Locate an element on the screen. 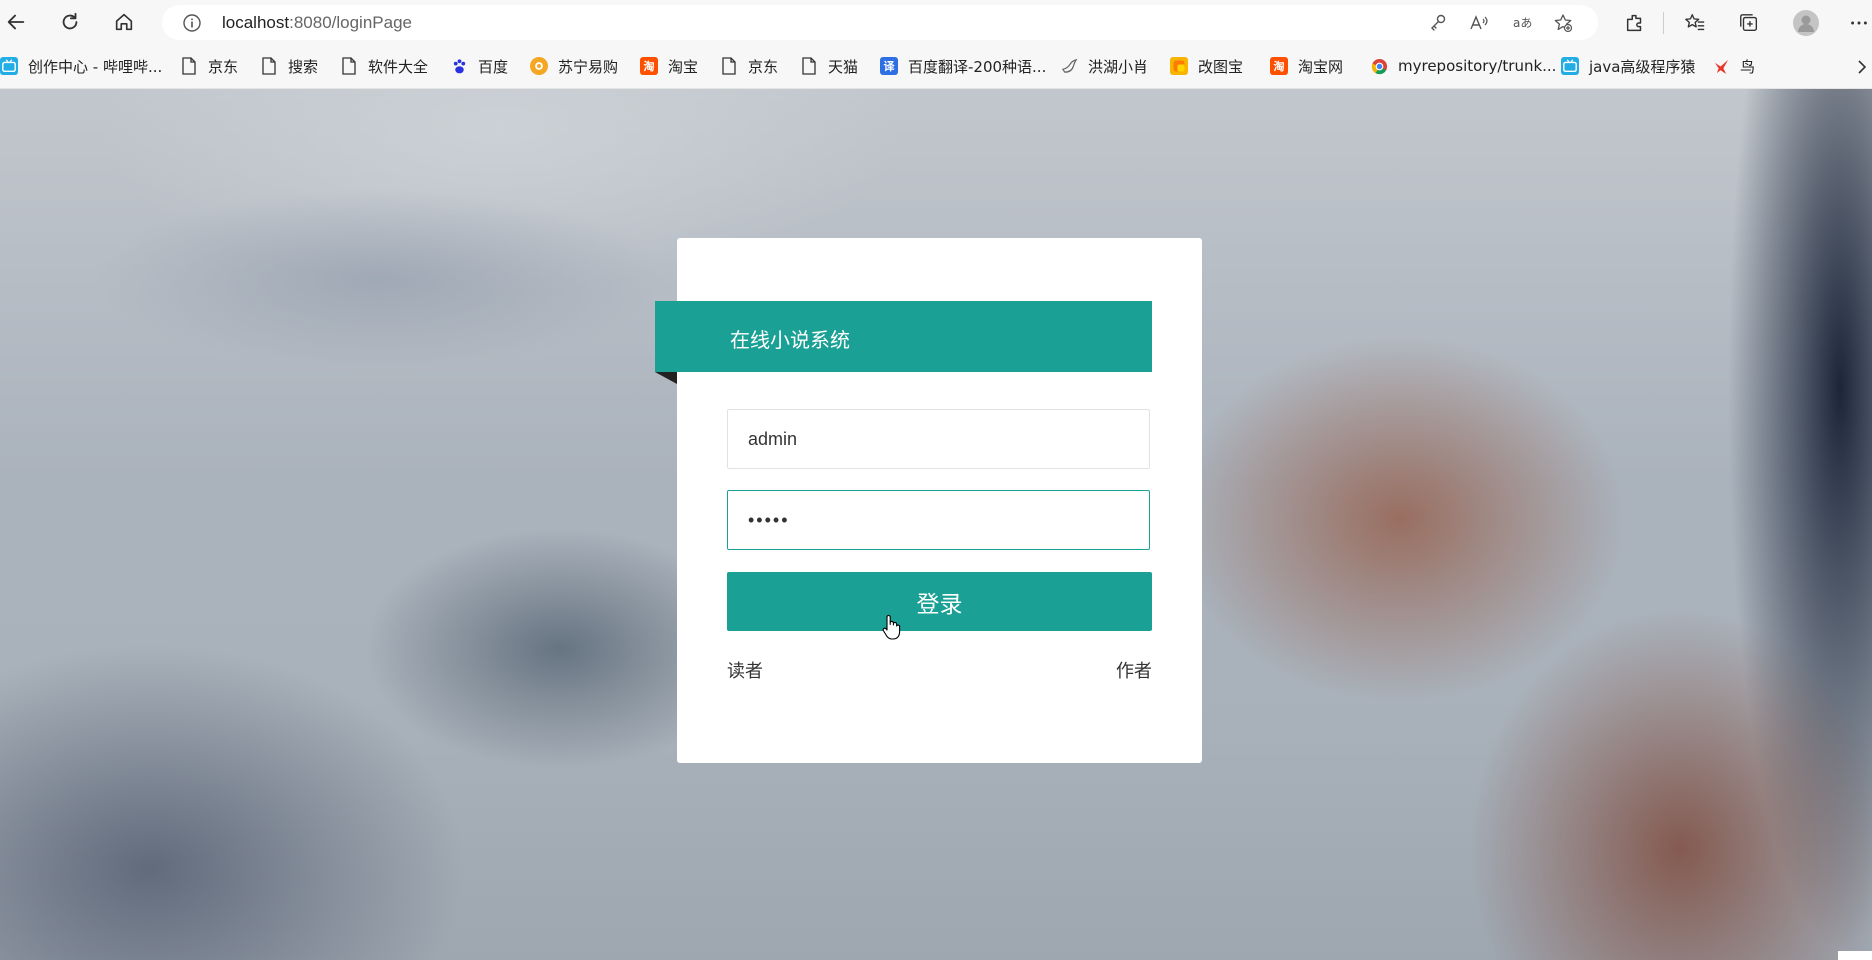  home-icon is located at coordinates (124, 22).